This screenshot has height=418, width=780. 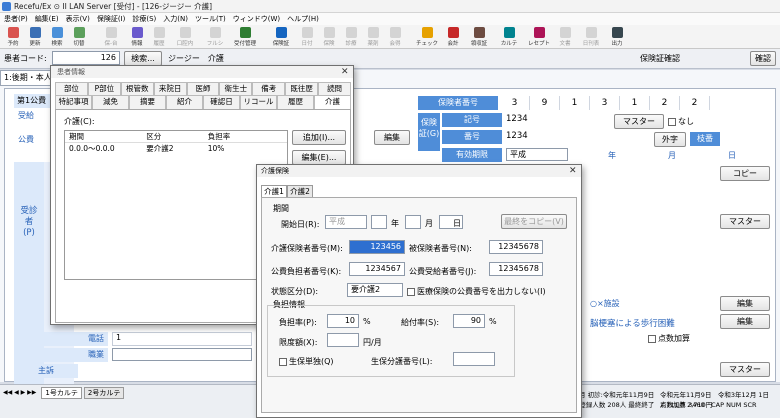 What do you see at coordinates (479, 37) in the screenshot?
I see `toolbar-button-18: 領収証` at bounding box center [479, 37].